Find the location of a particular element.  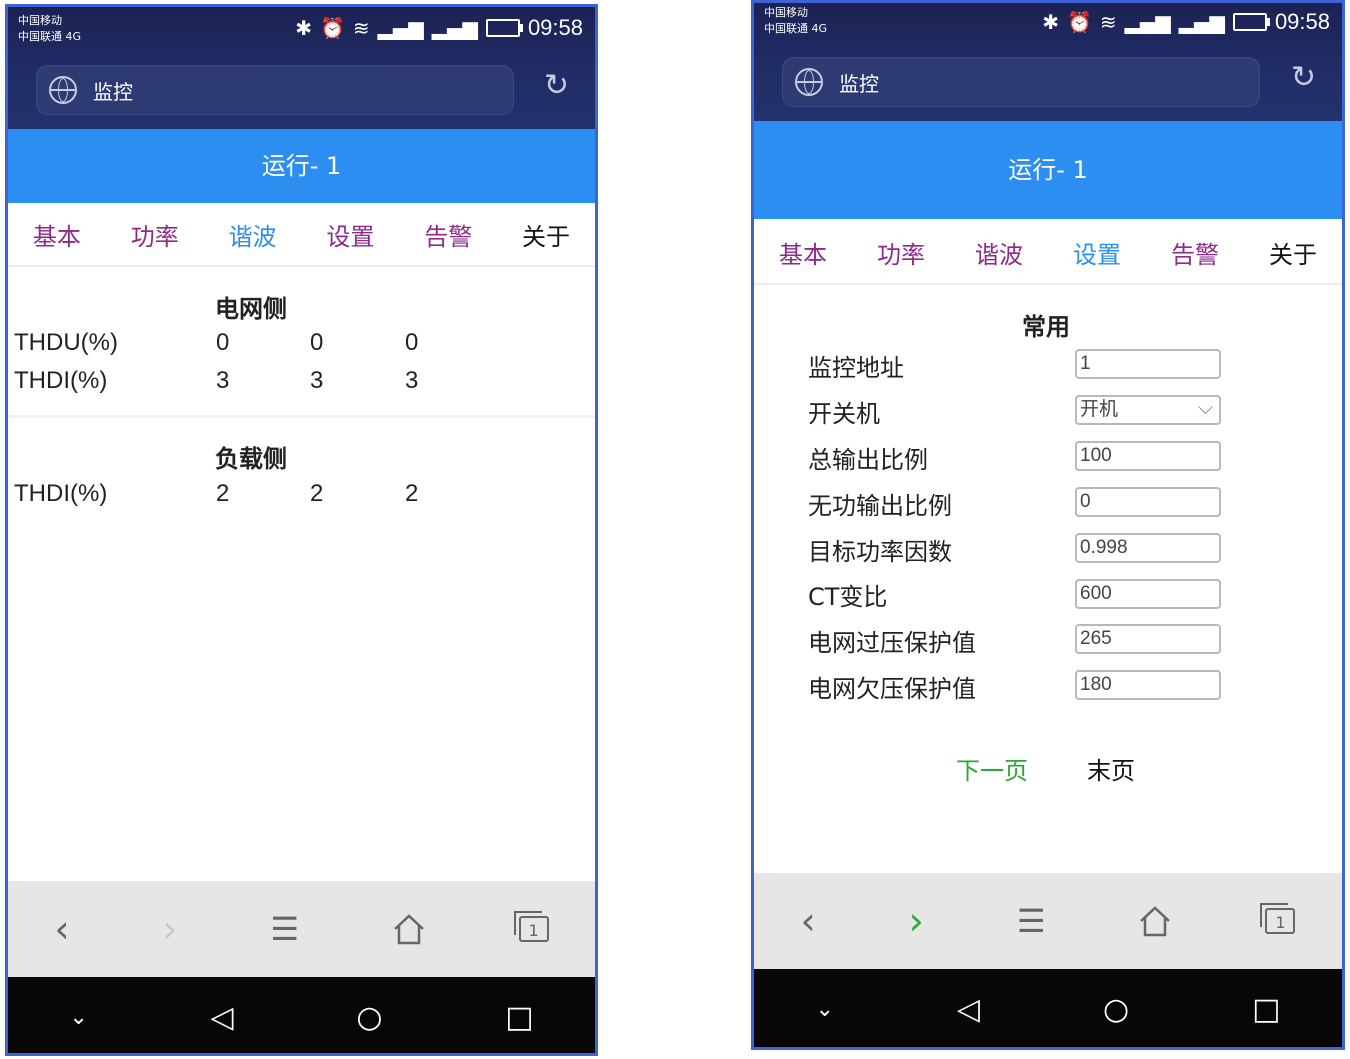

undervoltage-input: 180 is located at coordinates (1148, 685).